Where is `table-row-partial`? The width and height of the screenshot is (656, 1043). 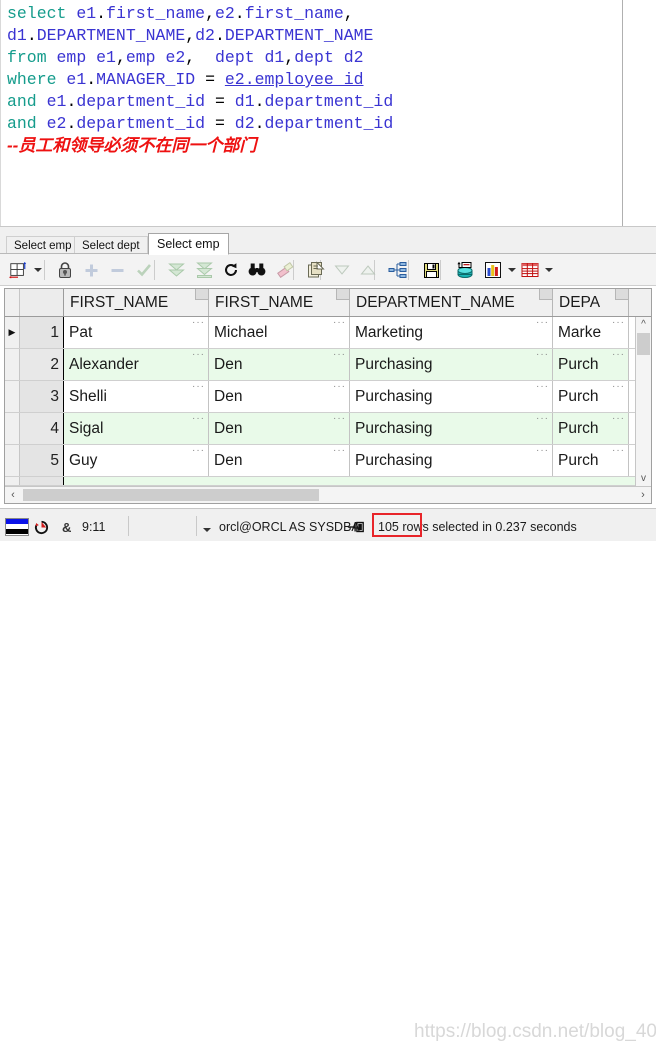
table-row-partial is located at coordinates (328, 481).